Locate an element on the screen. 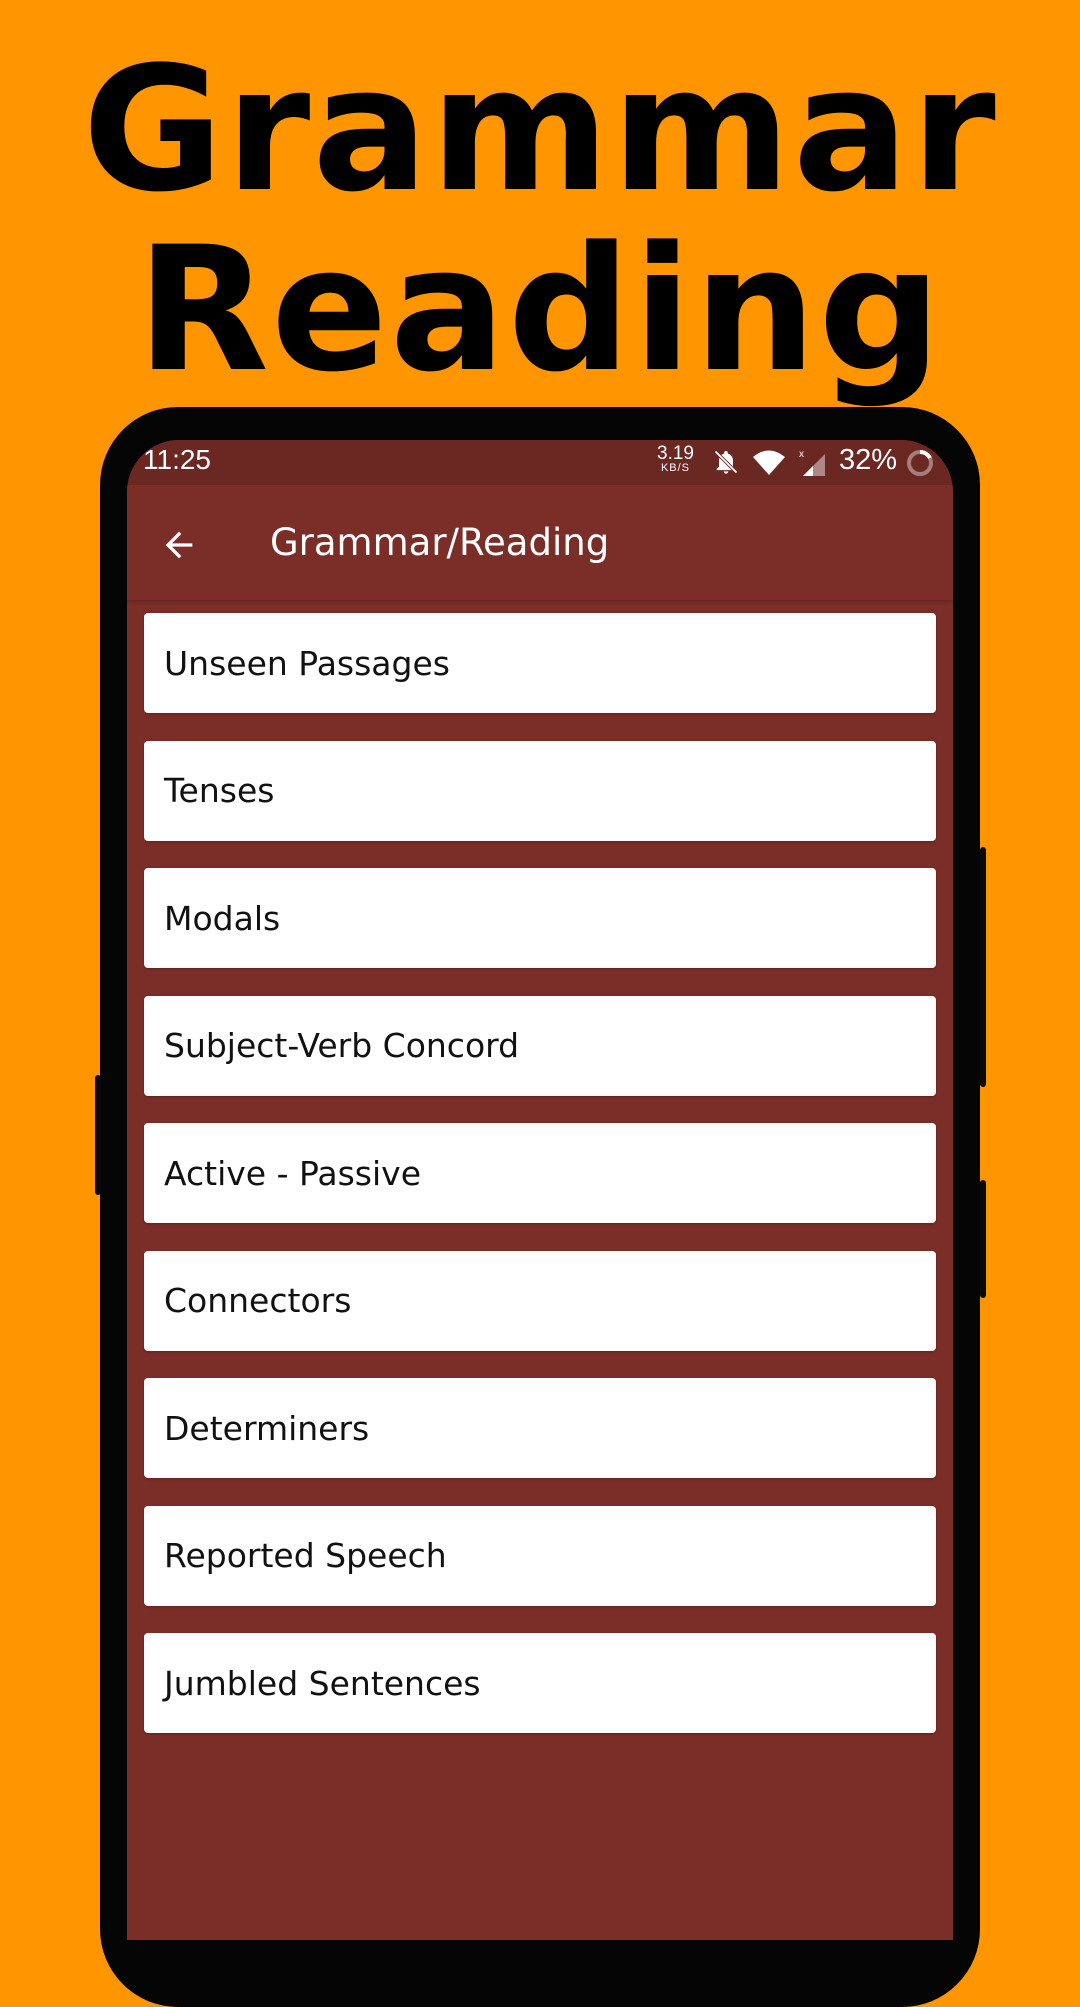  list-item-unseen-passages: Unseen Passages is located at coordinates (540, 663).